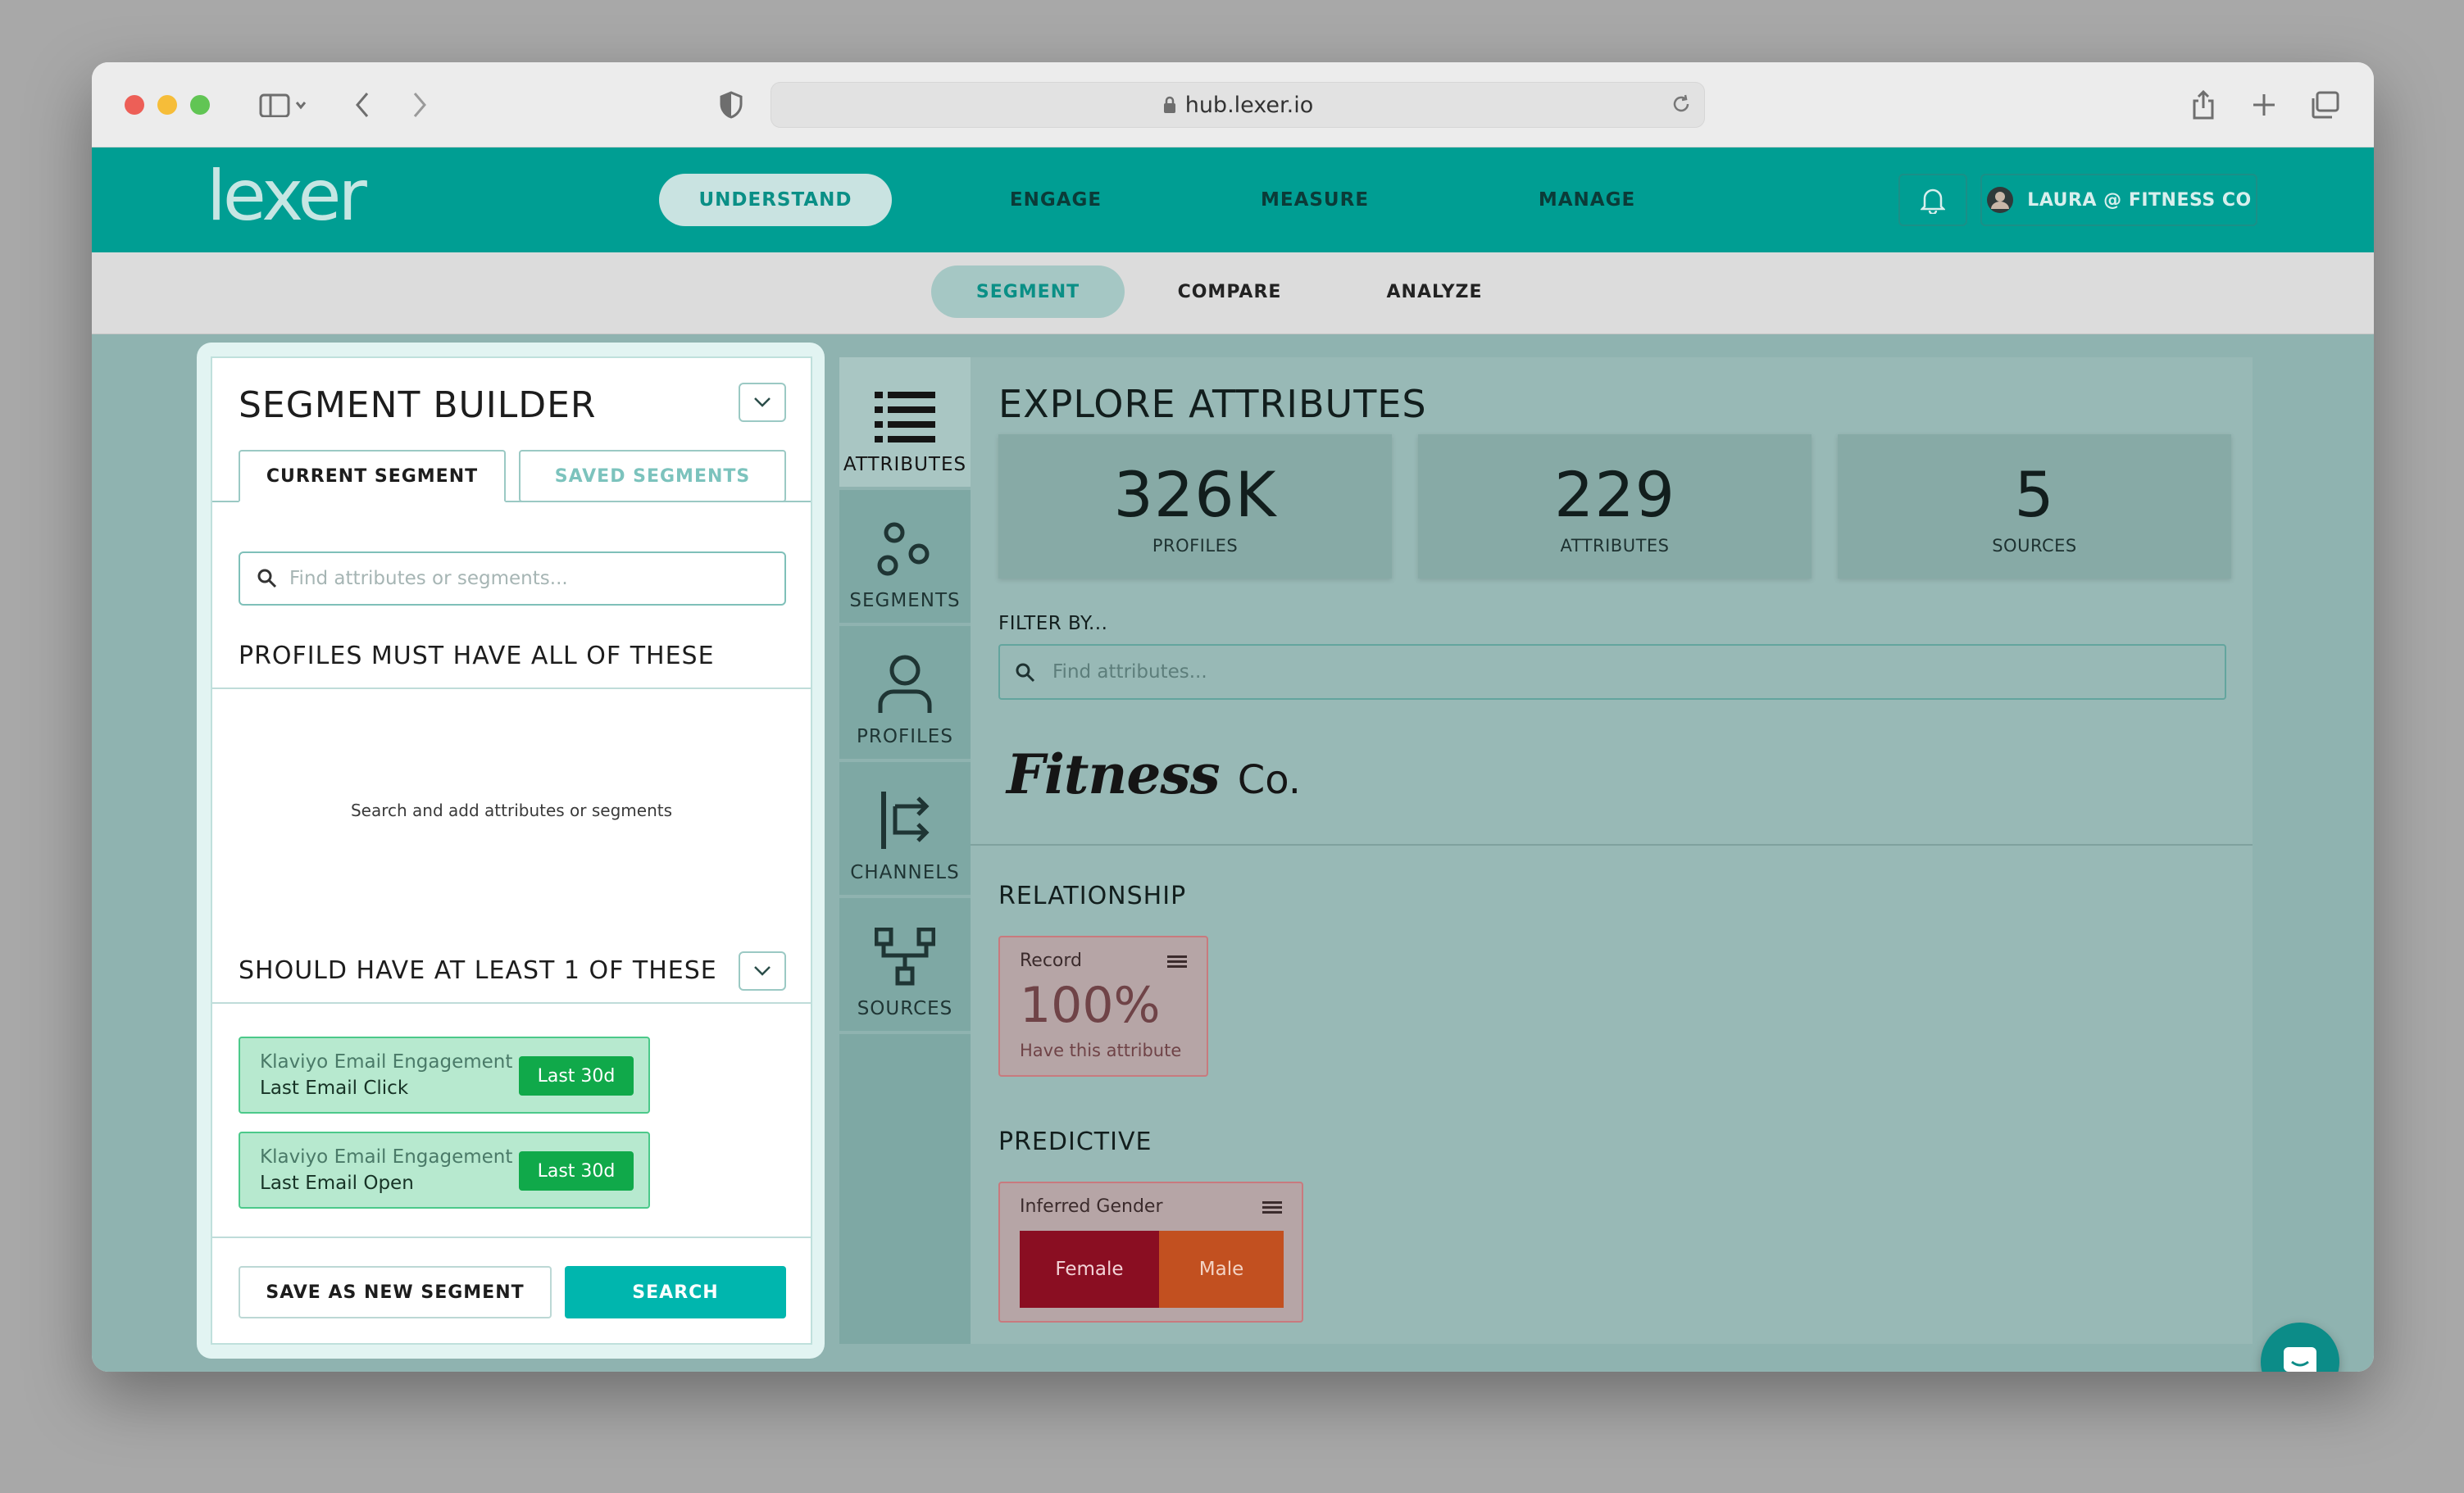  Describe the element at coordinates (284, 105) in the screenshot. I see `sidebar-toggle-button` at that location.